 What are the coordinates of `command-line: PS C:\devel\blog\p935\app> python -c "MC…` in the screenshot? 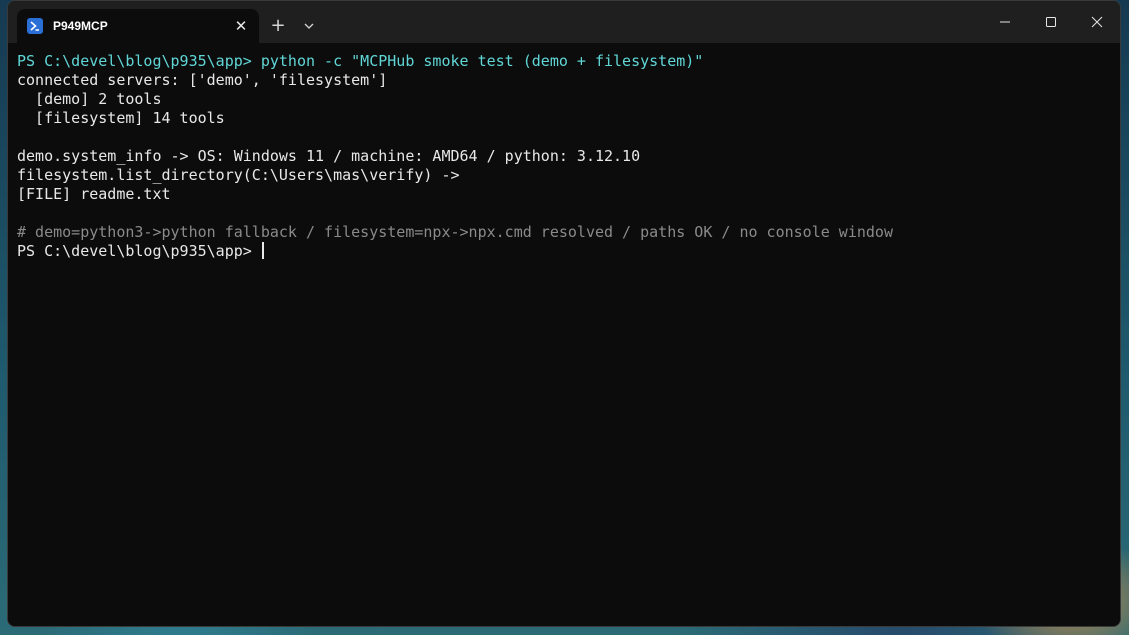 It's located at (360, 61).